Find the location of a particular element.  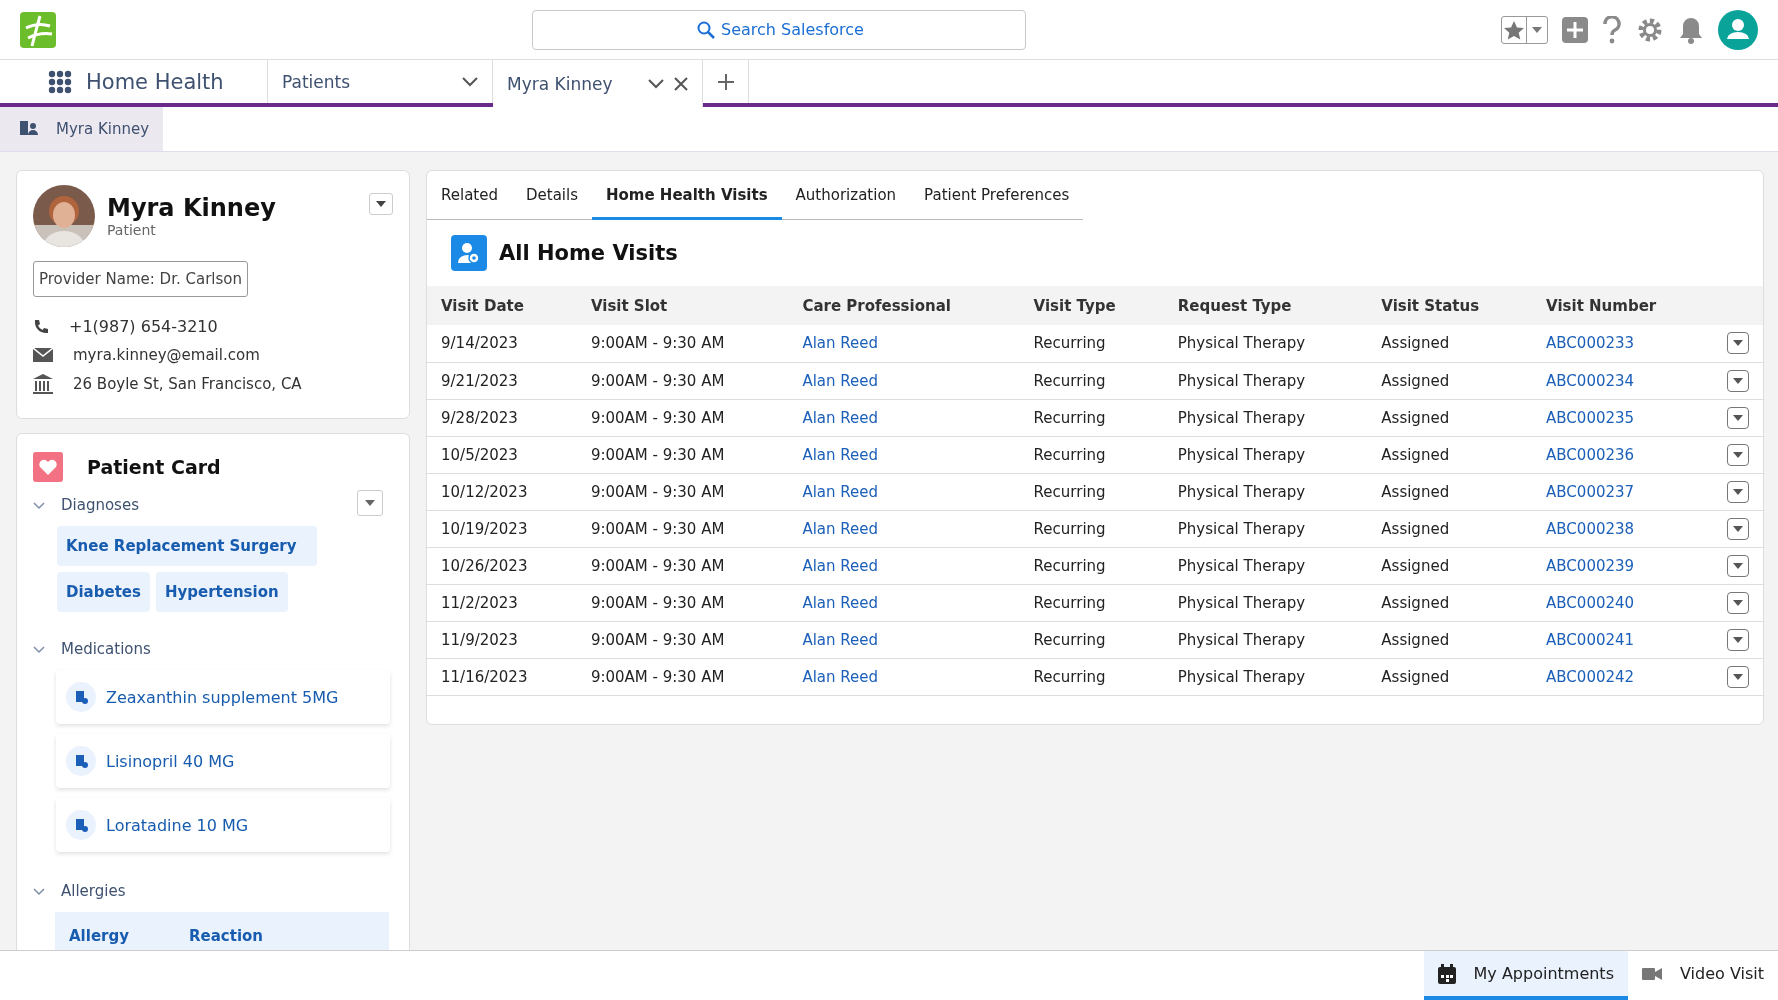

search-field: Search Salesforce is located at coordinates (778, 29).